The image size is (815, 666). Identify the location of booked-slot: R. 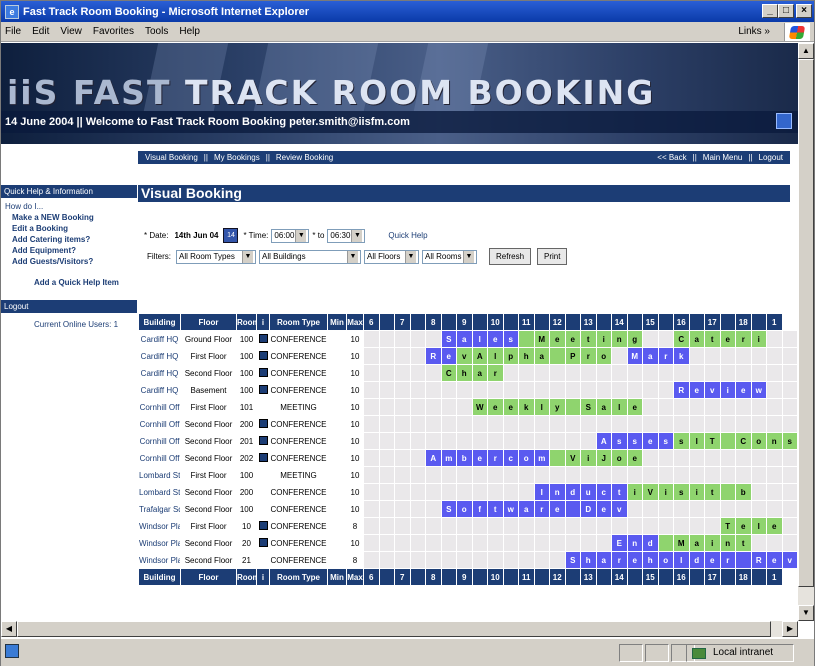
(758, 560).